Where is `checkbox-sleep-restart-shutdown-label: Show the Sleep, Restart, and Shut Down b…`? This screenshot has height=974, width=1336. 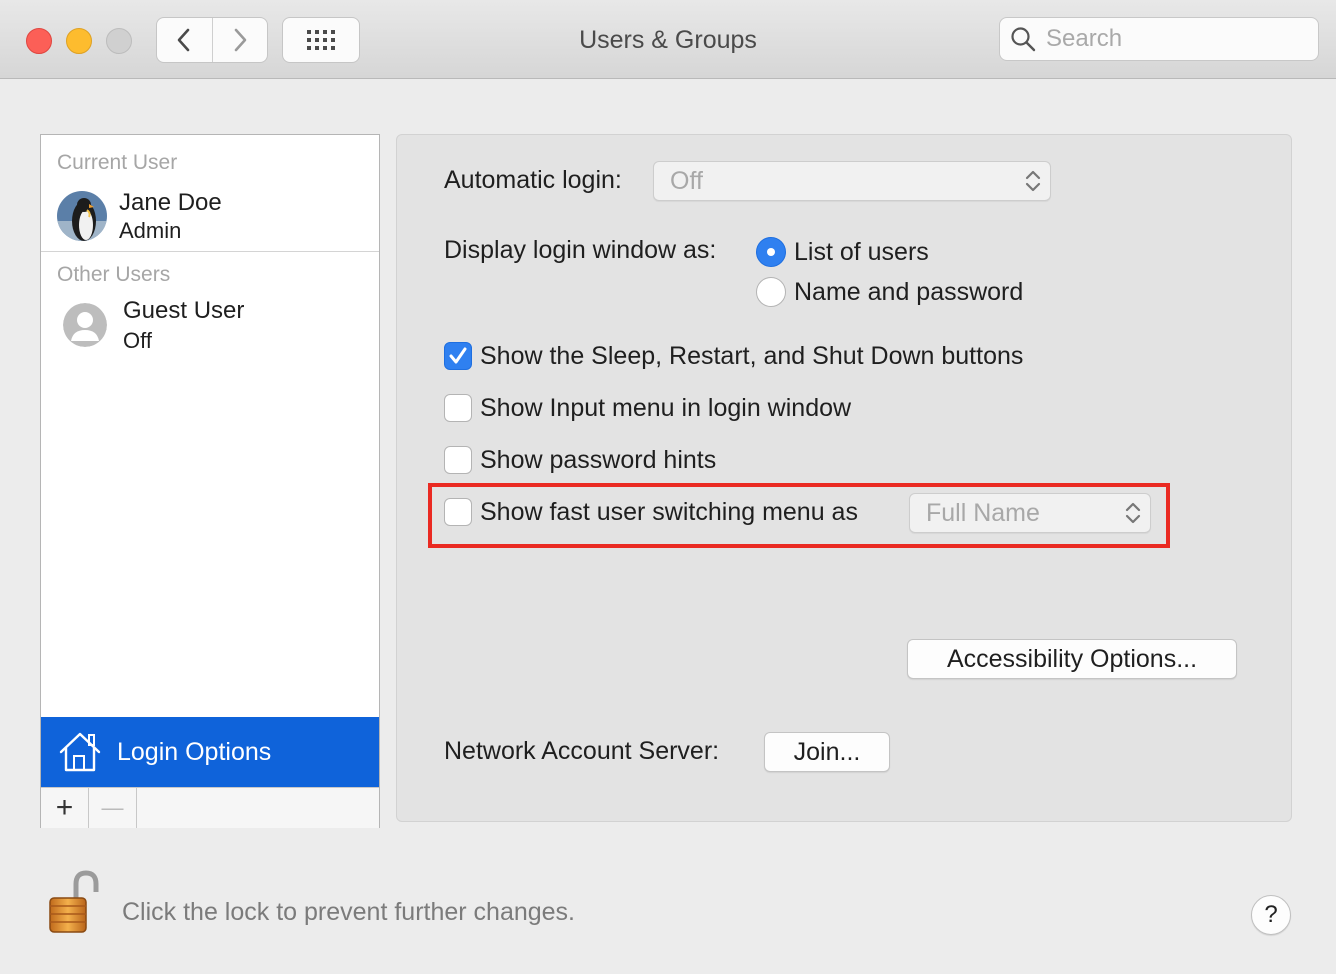
checkbox-sleep-restart-shutdown-label: Show the Sleep, Restart, and Shut Down b… is located at coordinates (752, 356).